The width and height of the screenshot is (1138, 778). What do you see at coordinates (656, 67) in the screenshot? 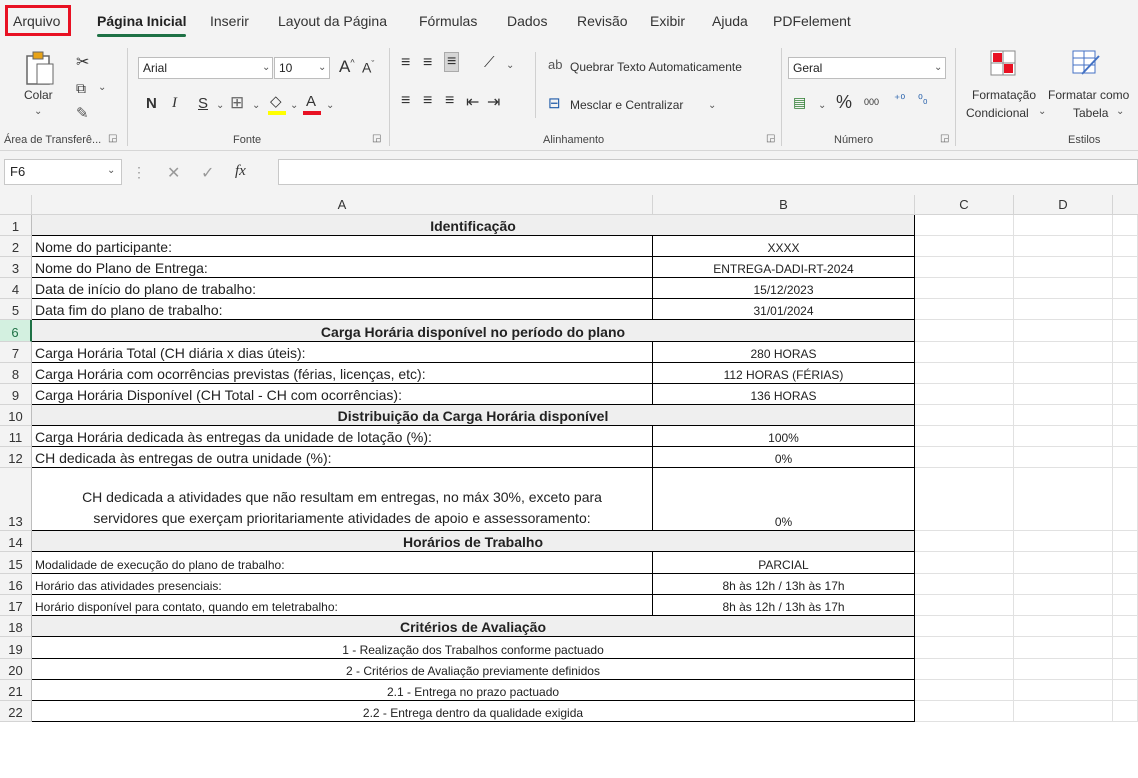
I see `wrap-text-button: Quebrar Texto Automaticamente` at bounding box center [656, 67].